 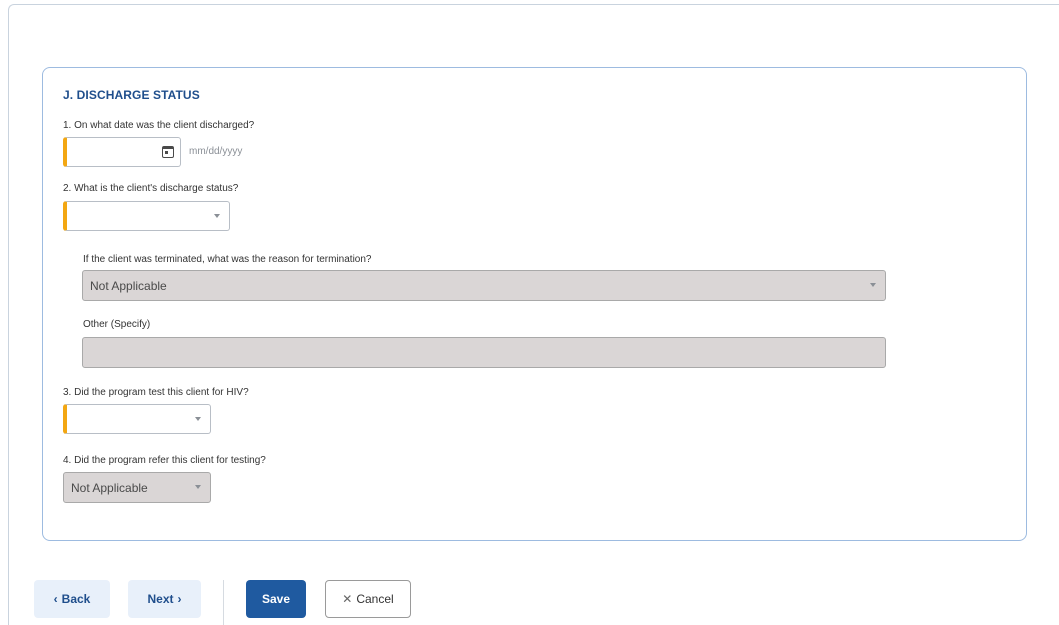 I want to click on termination-reason-value: Not Applicable, so click(x=128, y=286).